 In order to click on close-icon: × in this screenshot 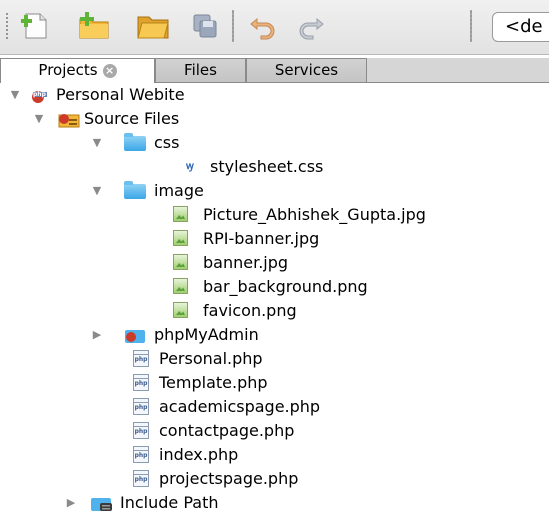, I will do `click(109, 71)`.